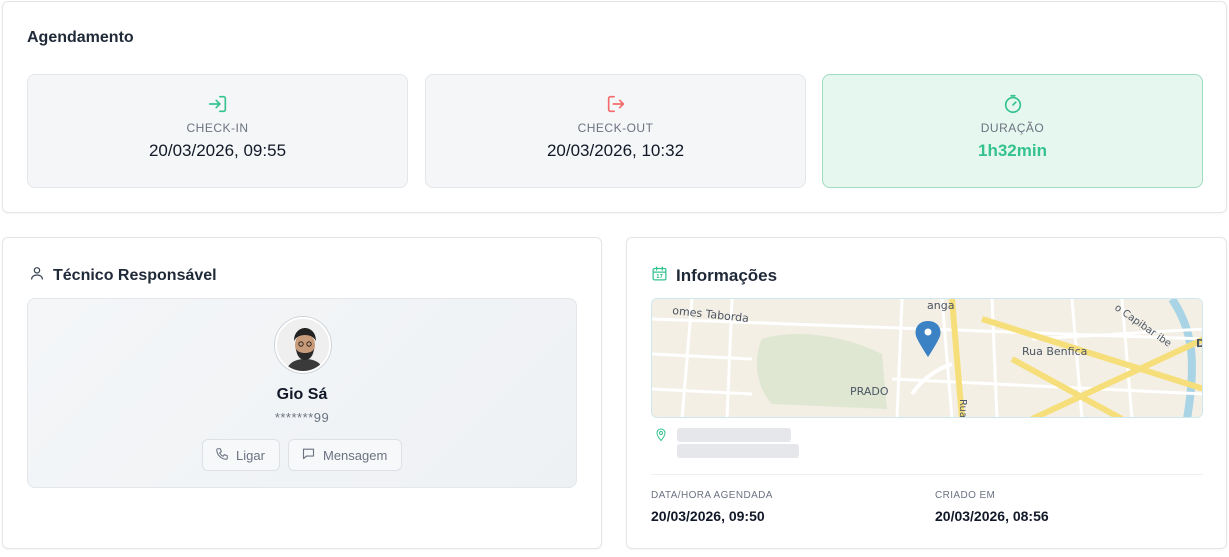 The image size is (1229, 557). I want to click on svg-text: anga, so click(940, 305).